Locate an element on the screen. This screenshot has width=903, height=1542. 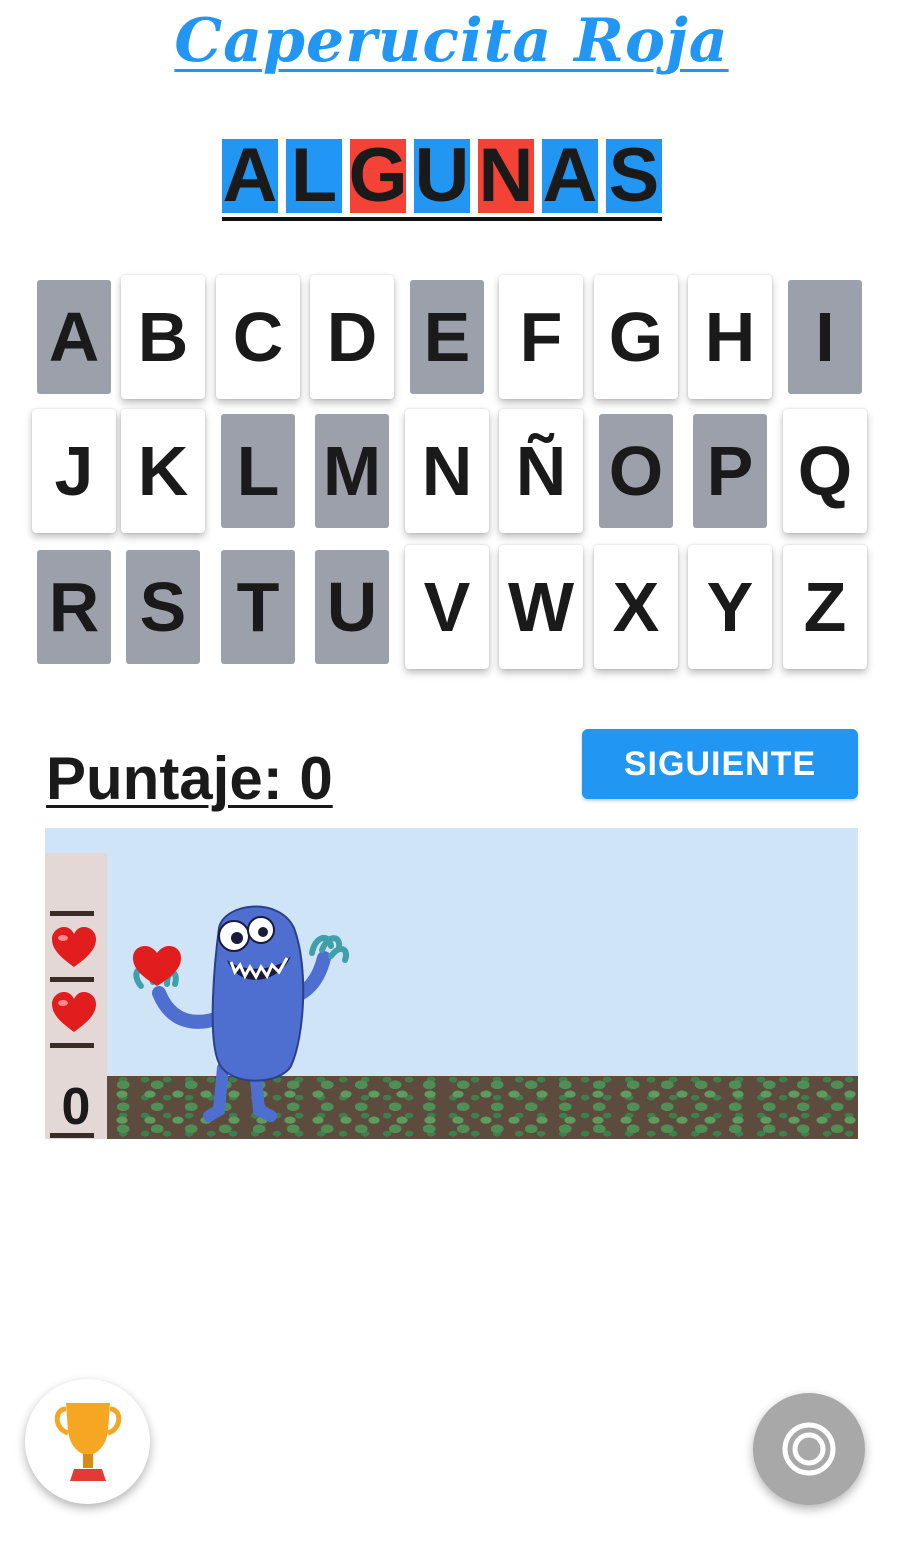
key-c: C is located at coordinates (258, 337).